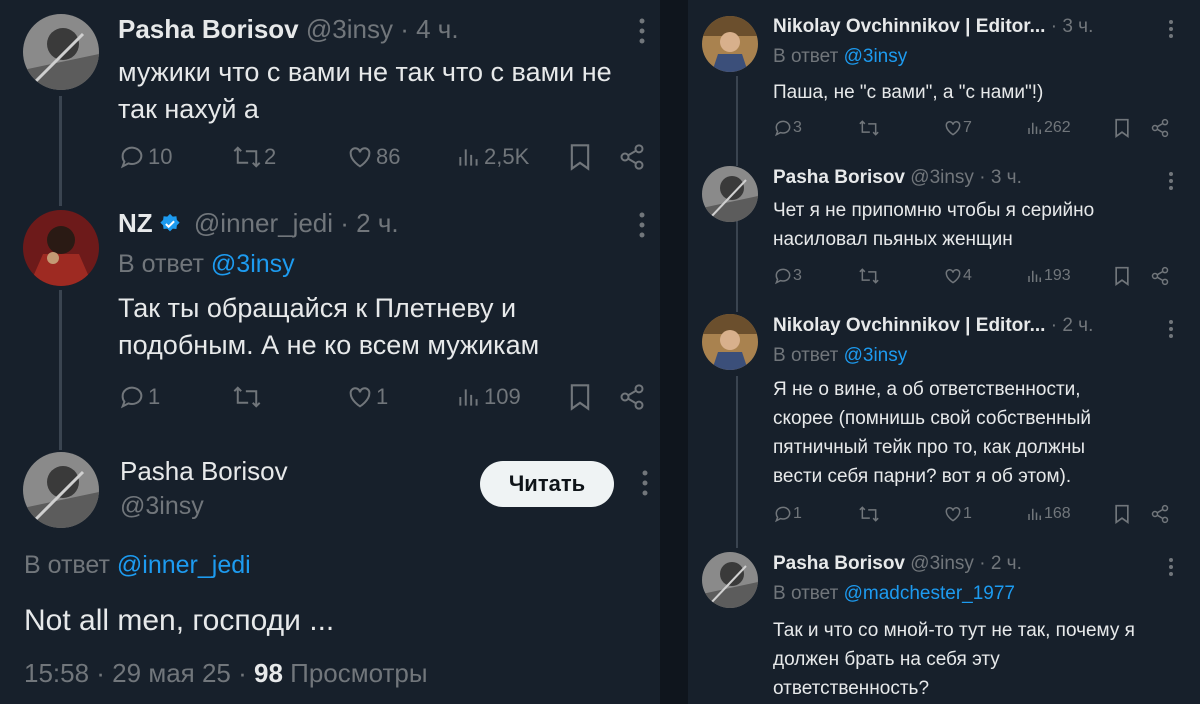  I want to click on views-button: 168, so click(1048, 514).